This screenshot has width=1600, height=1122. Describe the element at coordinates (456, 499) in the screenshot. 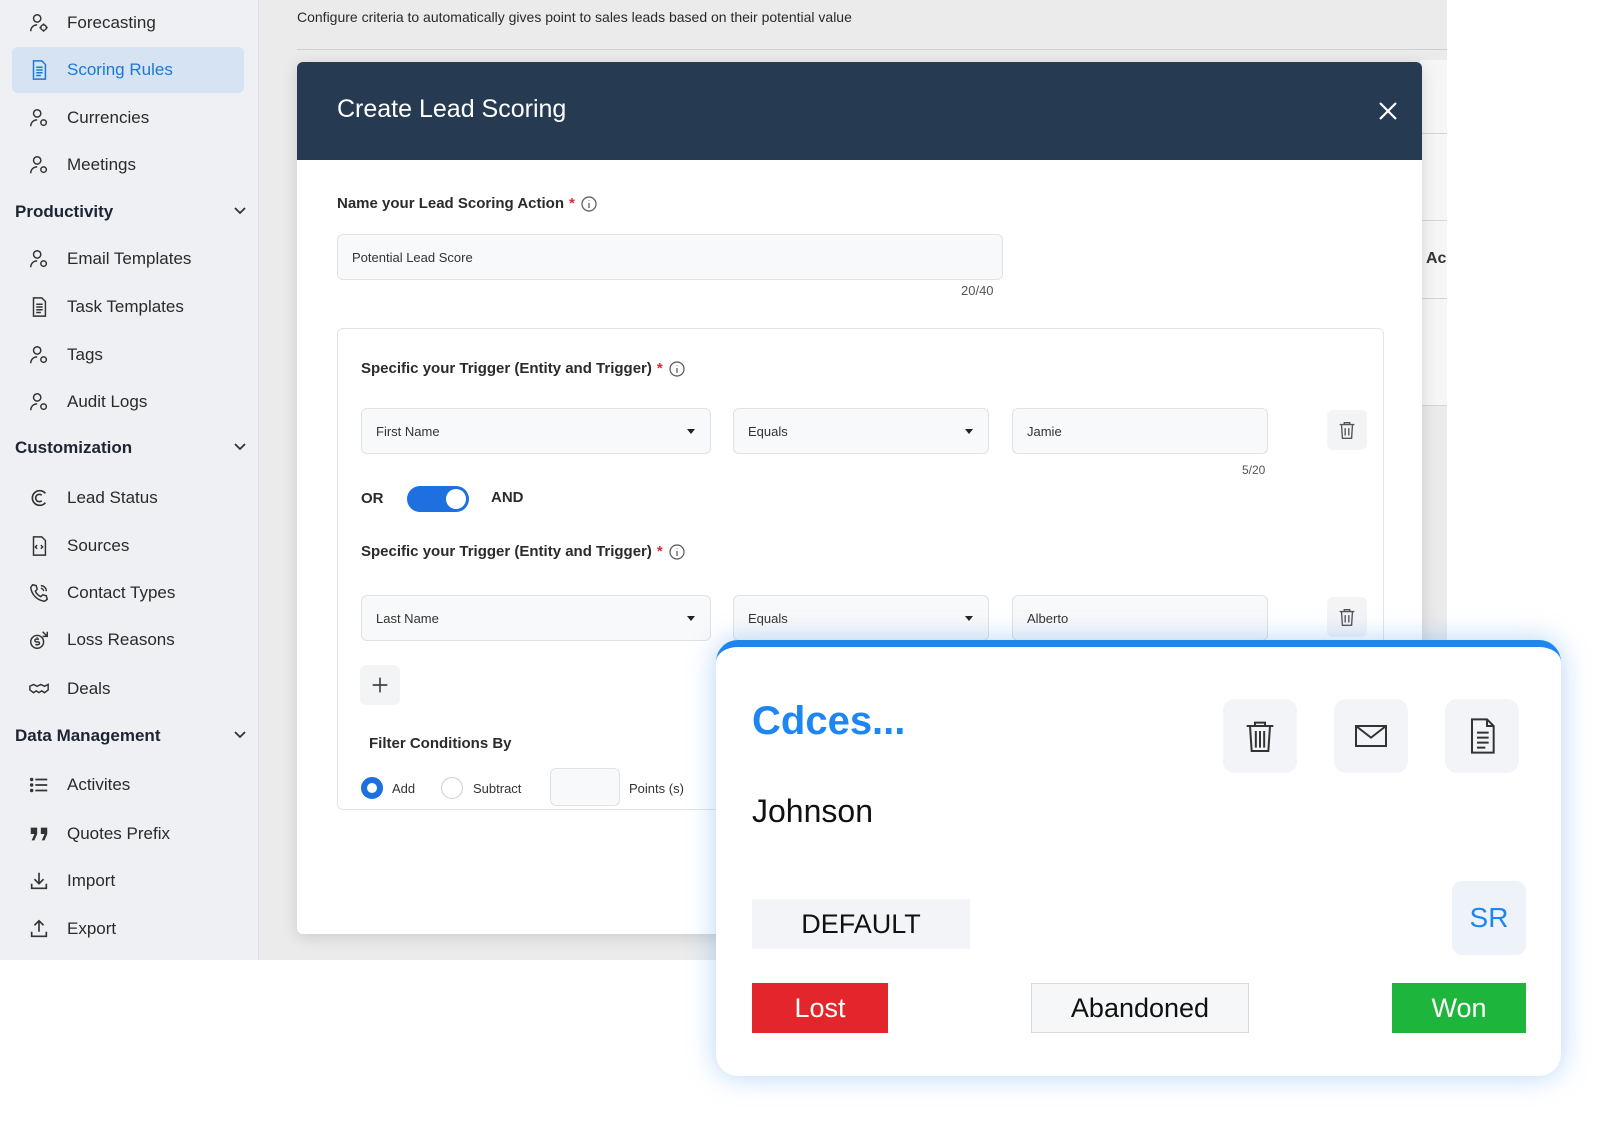

I see `toggle-knob` at that location.